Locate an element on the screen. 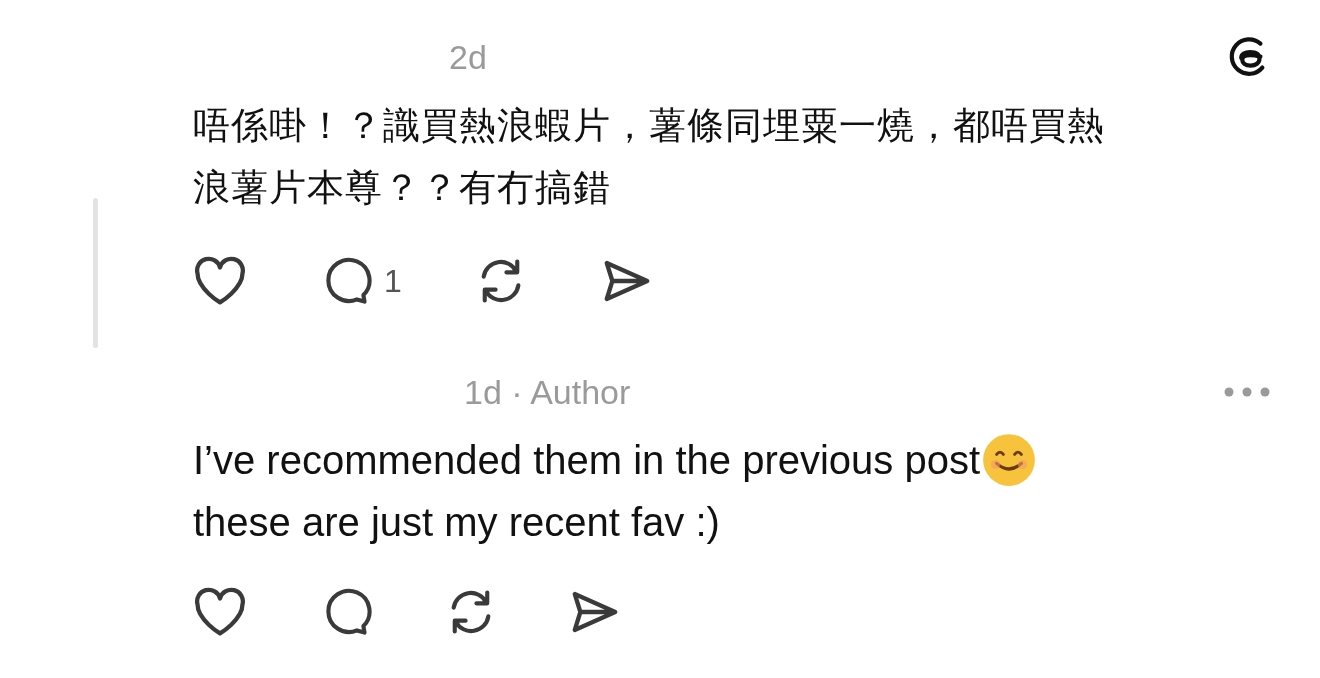 Image resolution: width=1320 pixels, height=678 pixels. comment-meta: 2d is located at coordinates (468, 57).